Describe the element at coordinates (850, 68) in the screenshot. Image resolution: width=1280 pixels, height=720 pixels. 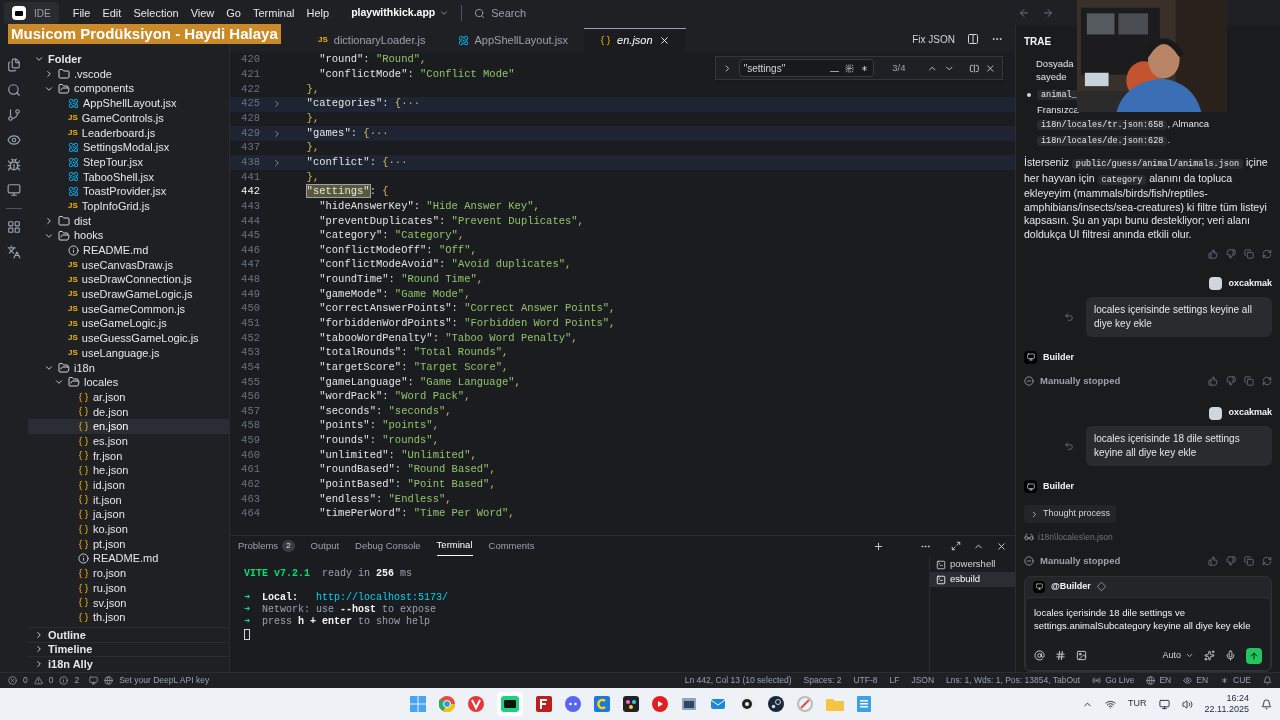
I see `whole-word-icon` at that location.